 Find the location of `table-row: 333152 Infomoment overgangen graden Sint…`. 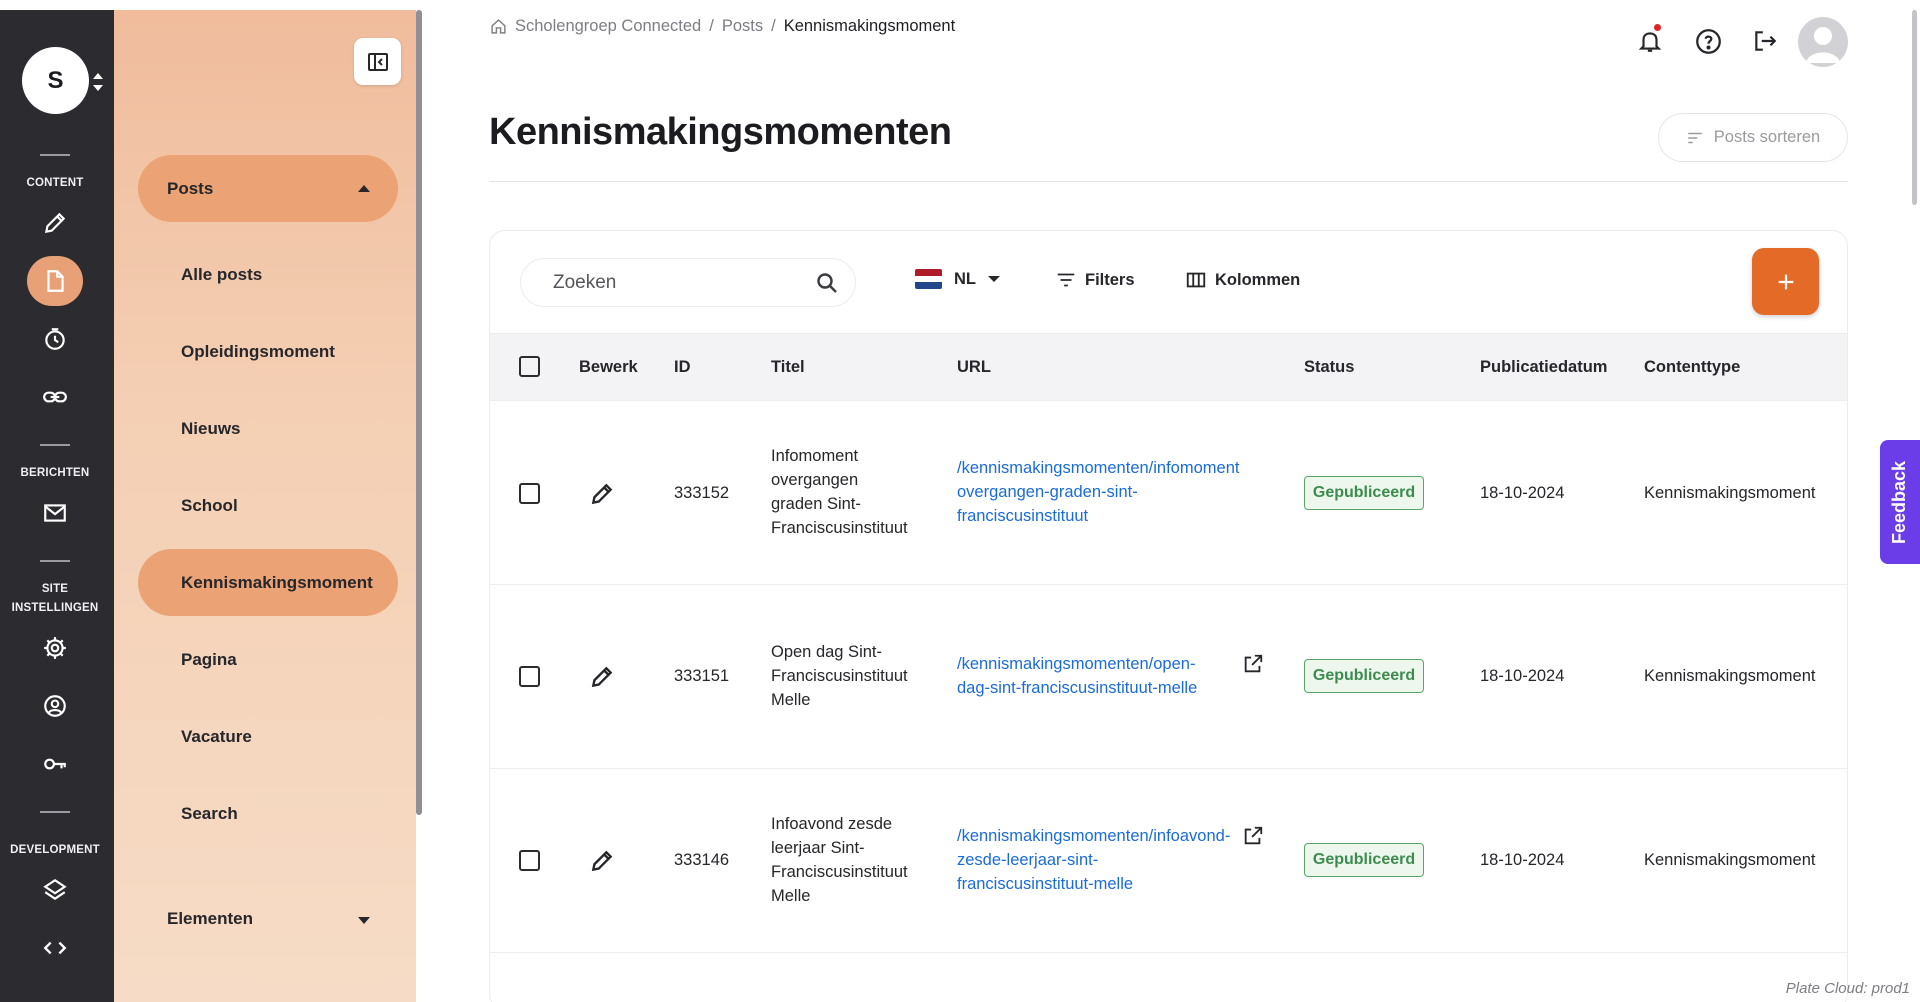

table-row: 333152 Infomoment overgangen graden Sint… is located at coordinates (1168, 493).